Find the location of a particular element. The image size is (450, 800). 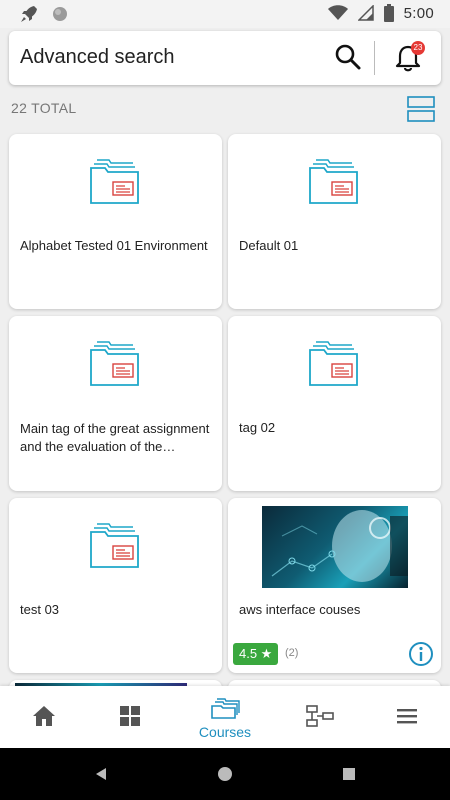

wifi-icon is located at coordinates (337, 12).